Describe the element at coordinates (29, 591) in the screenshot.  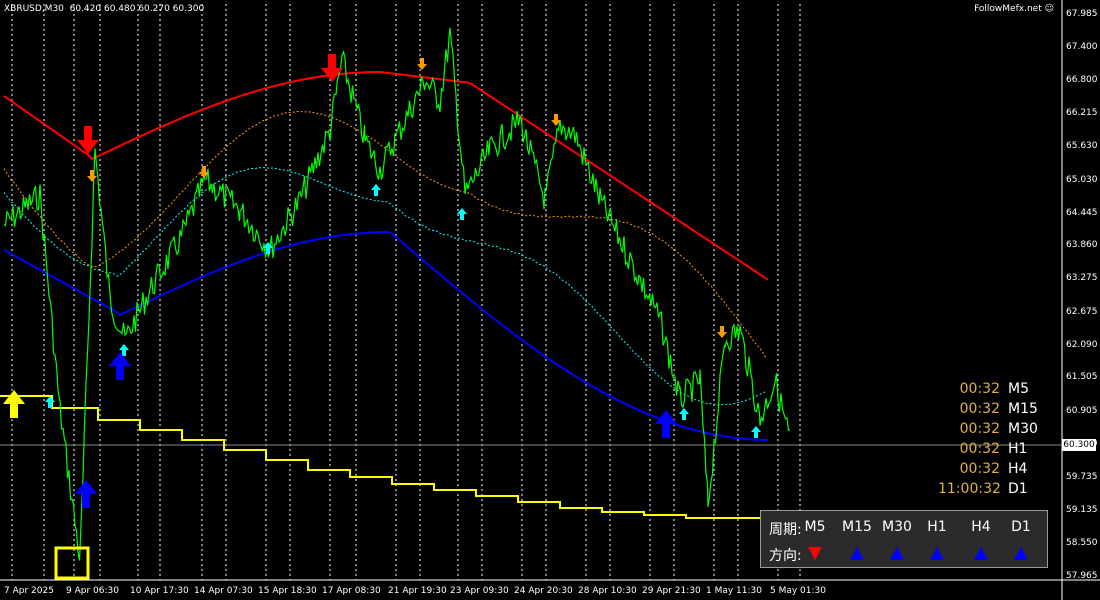
I see `time-tick-label: 7 Apr 2025` at that location.